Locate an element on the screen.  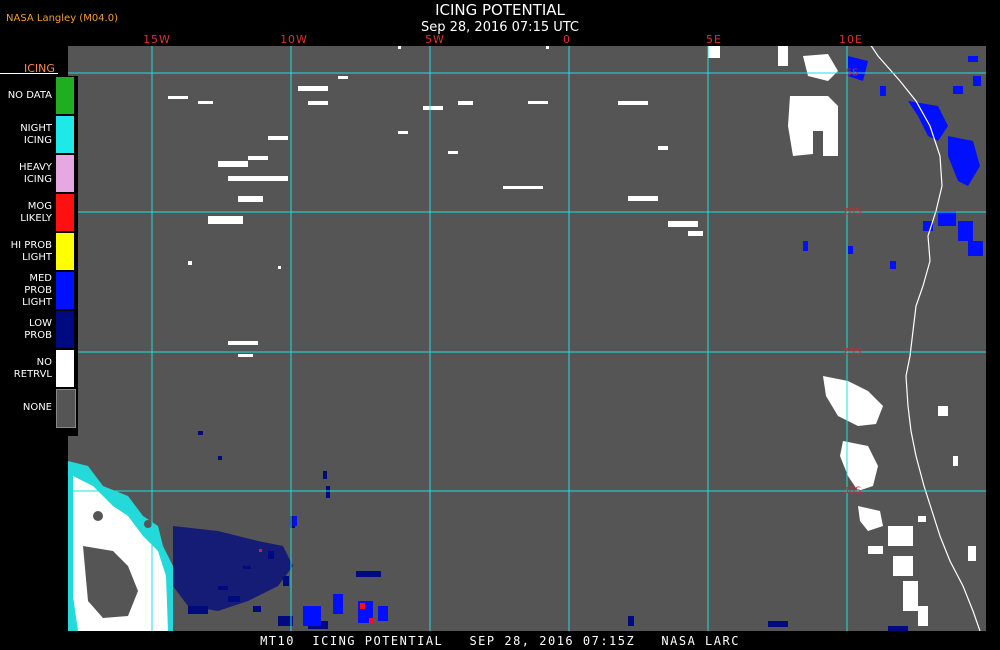
legend-label: MED PROB LIGHT is located at coordinates (37, 290).